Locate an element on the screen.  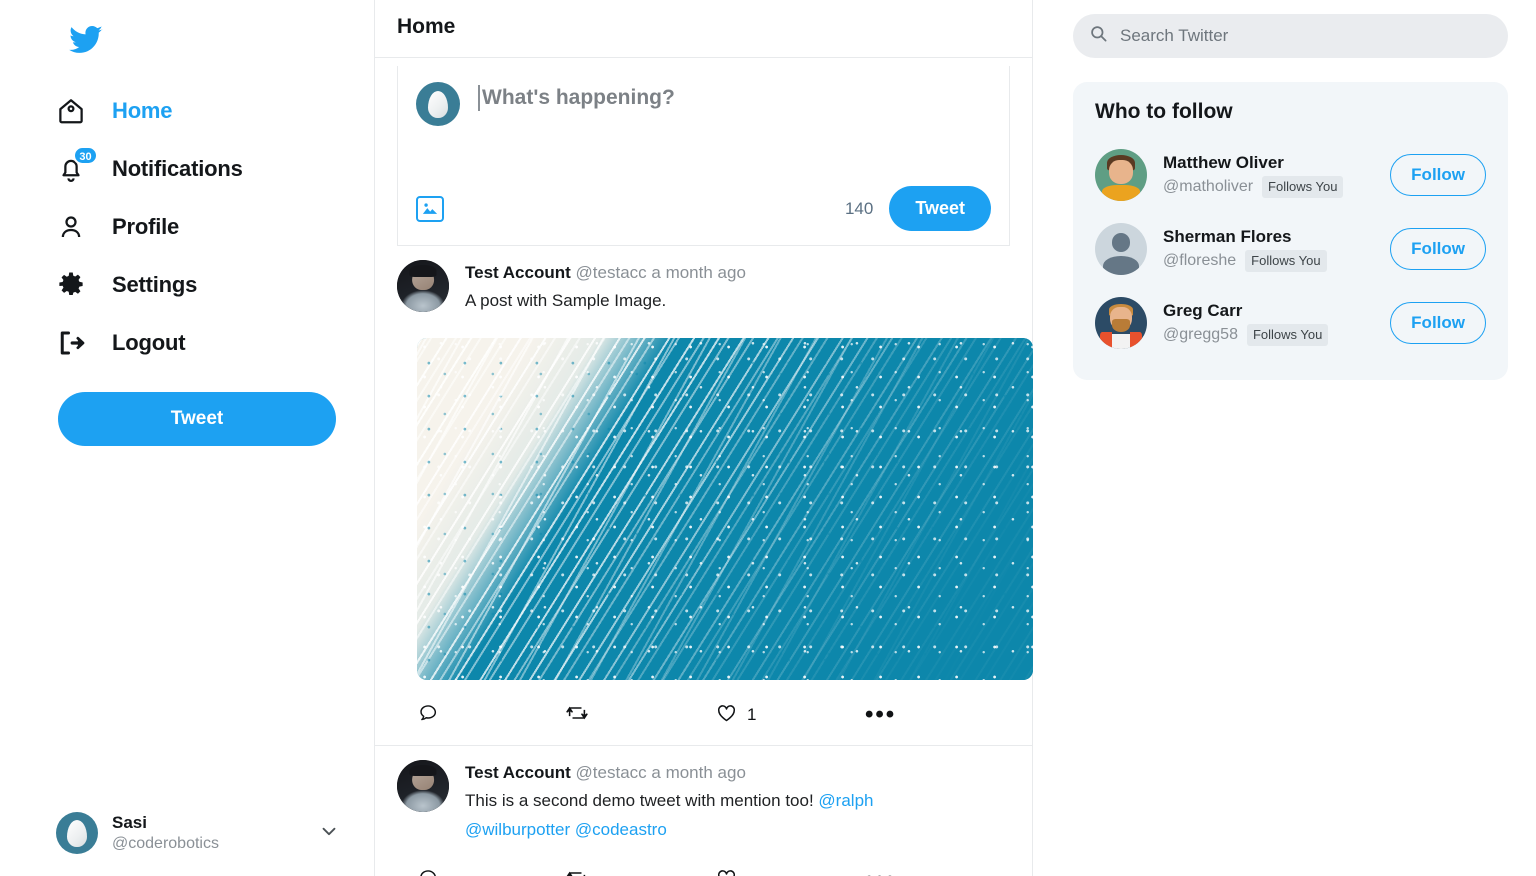
image-icon is located at coordinates (430, 208).